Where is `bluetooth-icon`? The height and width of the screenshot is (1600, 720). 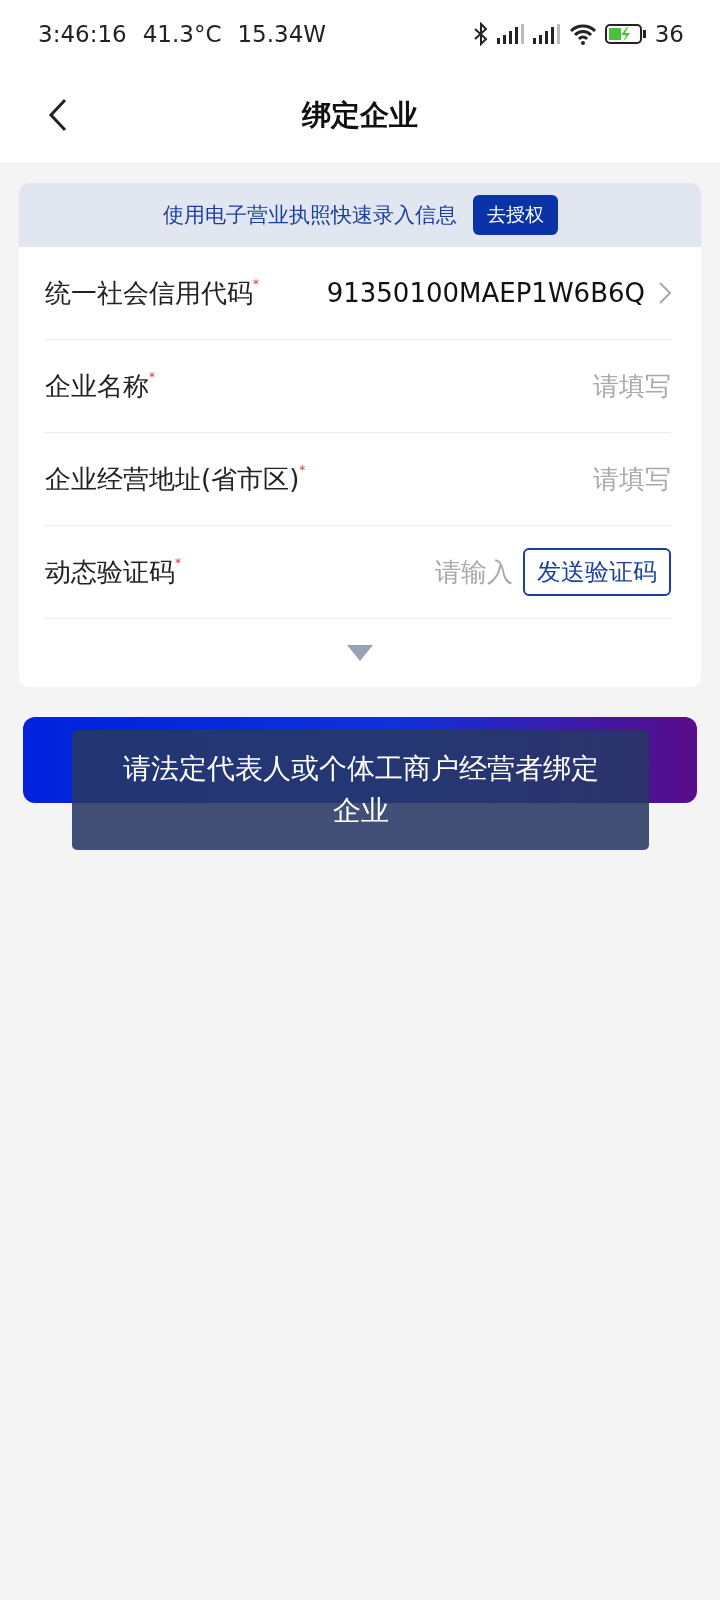
bluetooth-icon is located at coordinates (480, 34).